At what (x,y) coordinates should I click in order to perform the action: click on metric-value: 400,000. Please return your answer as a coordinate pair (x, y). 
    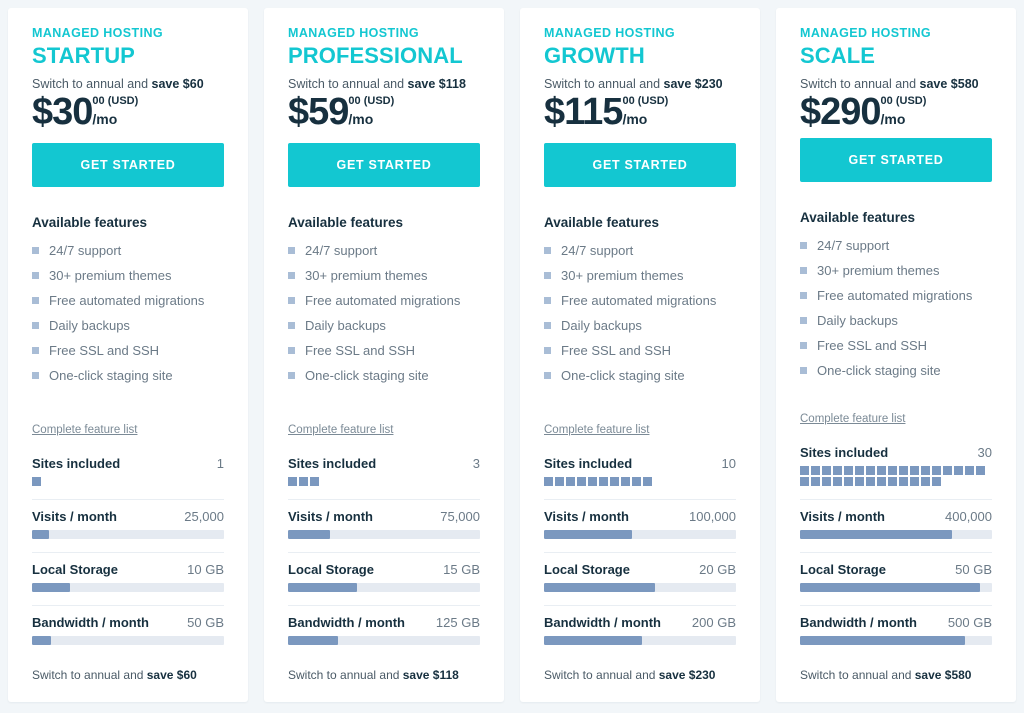
    Looking at the image, I should click on (968, 517).